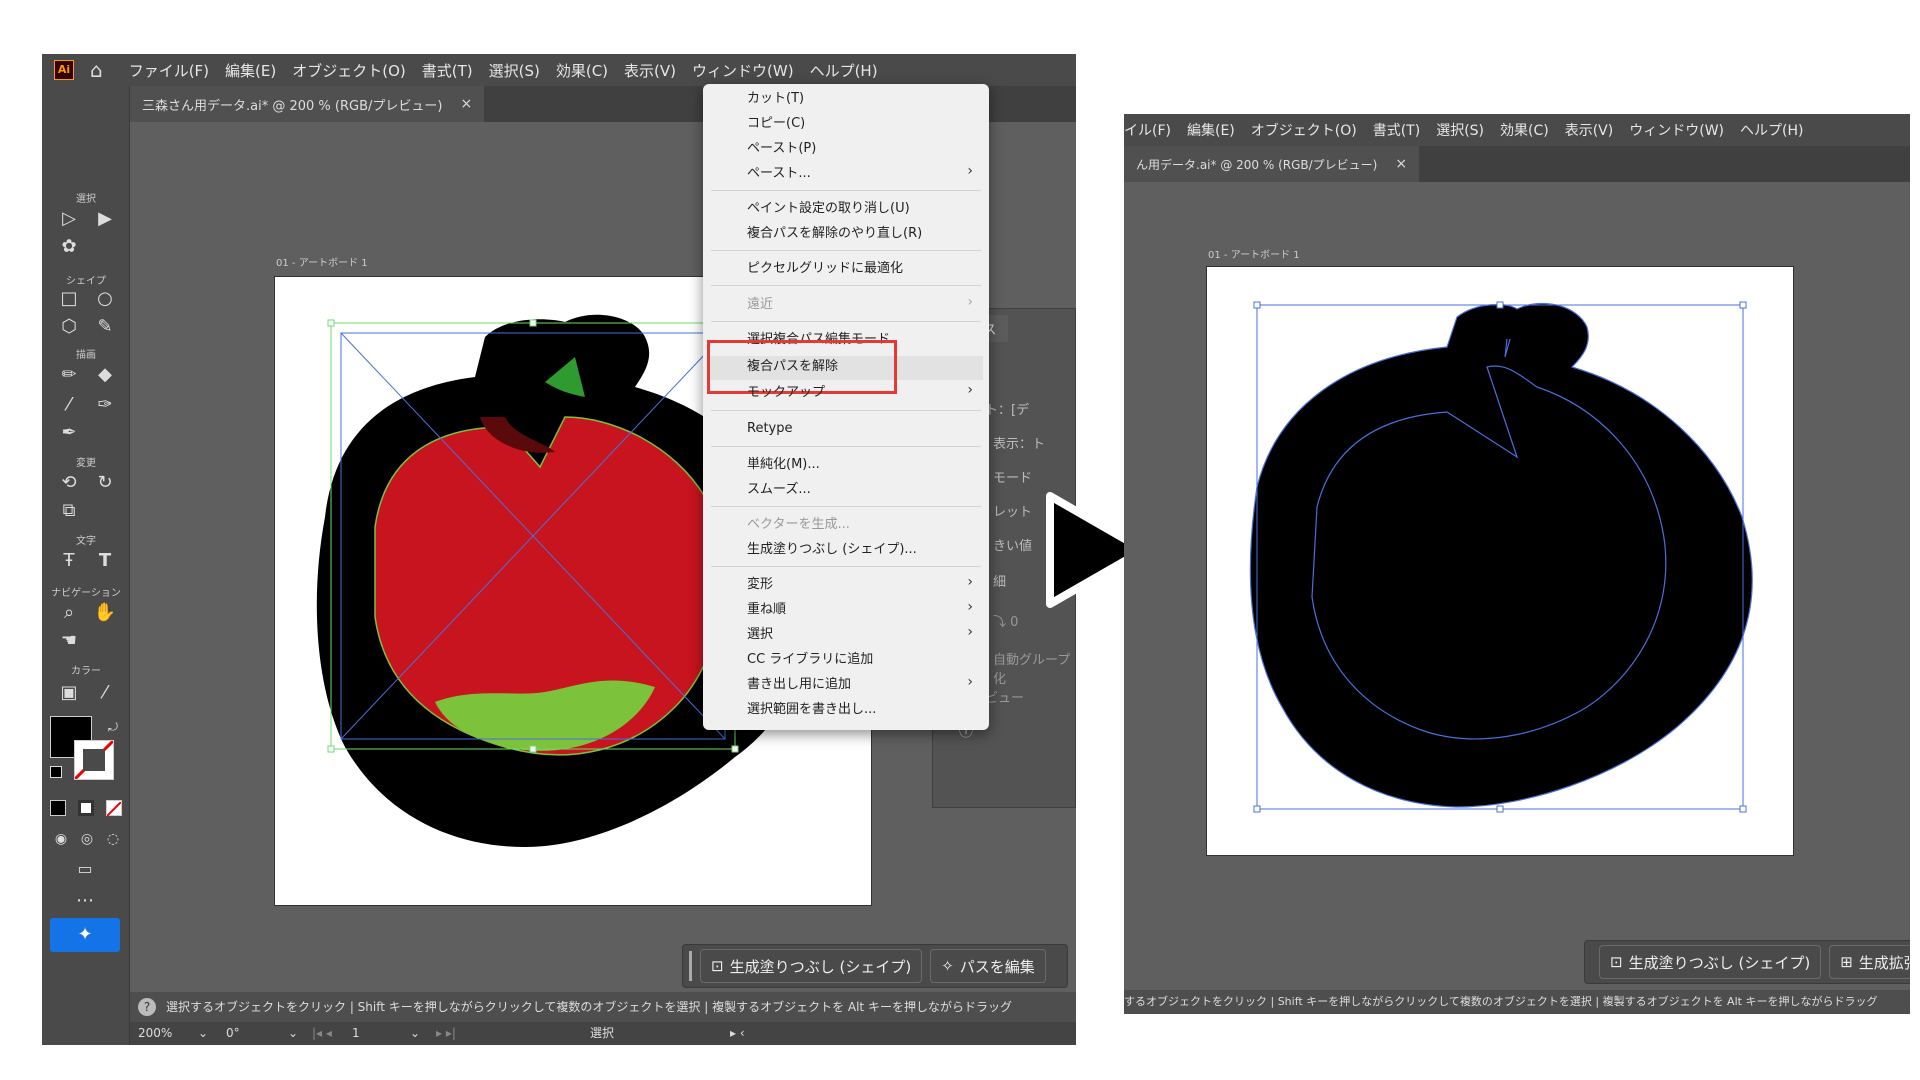 This screenshot has width=1920, height=1080. What do you see at coordinates (466, 104) in the screenshot?
I see `close-tab-icon: ×` at bounding box center [466, 104].